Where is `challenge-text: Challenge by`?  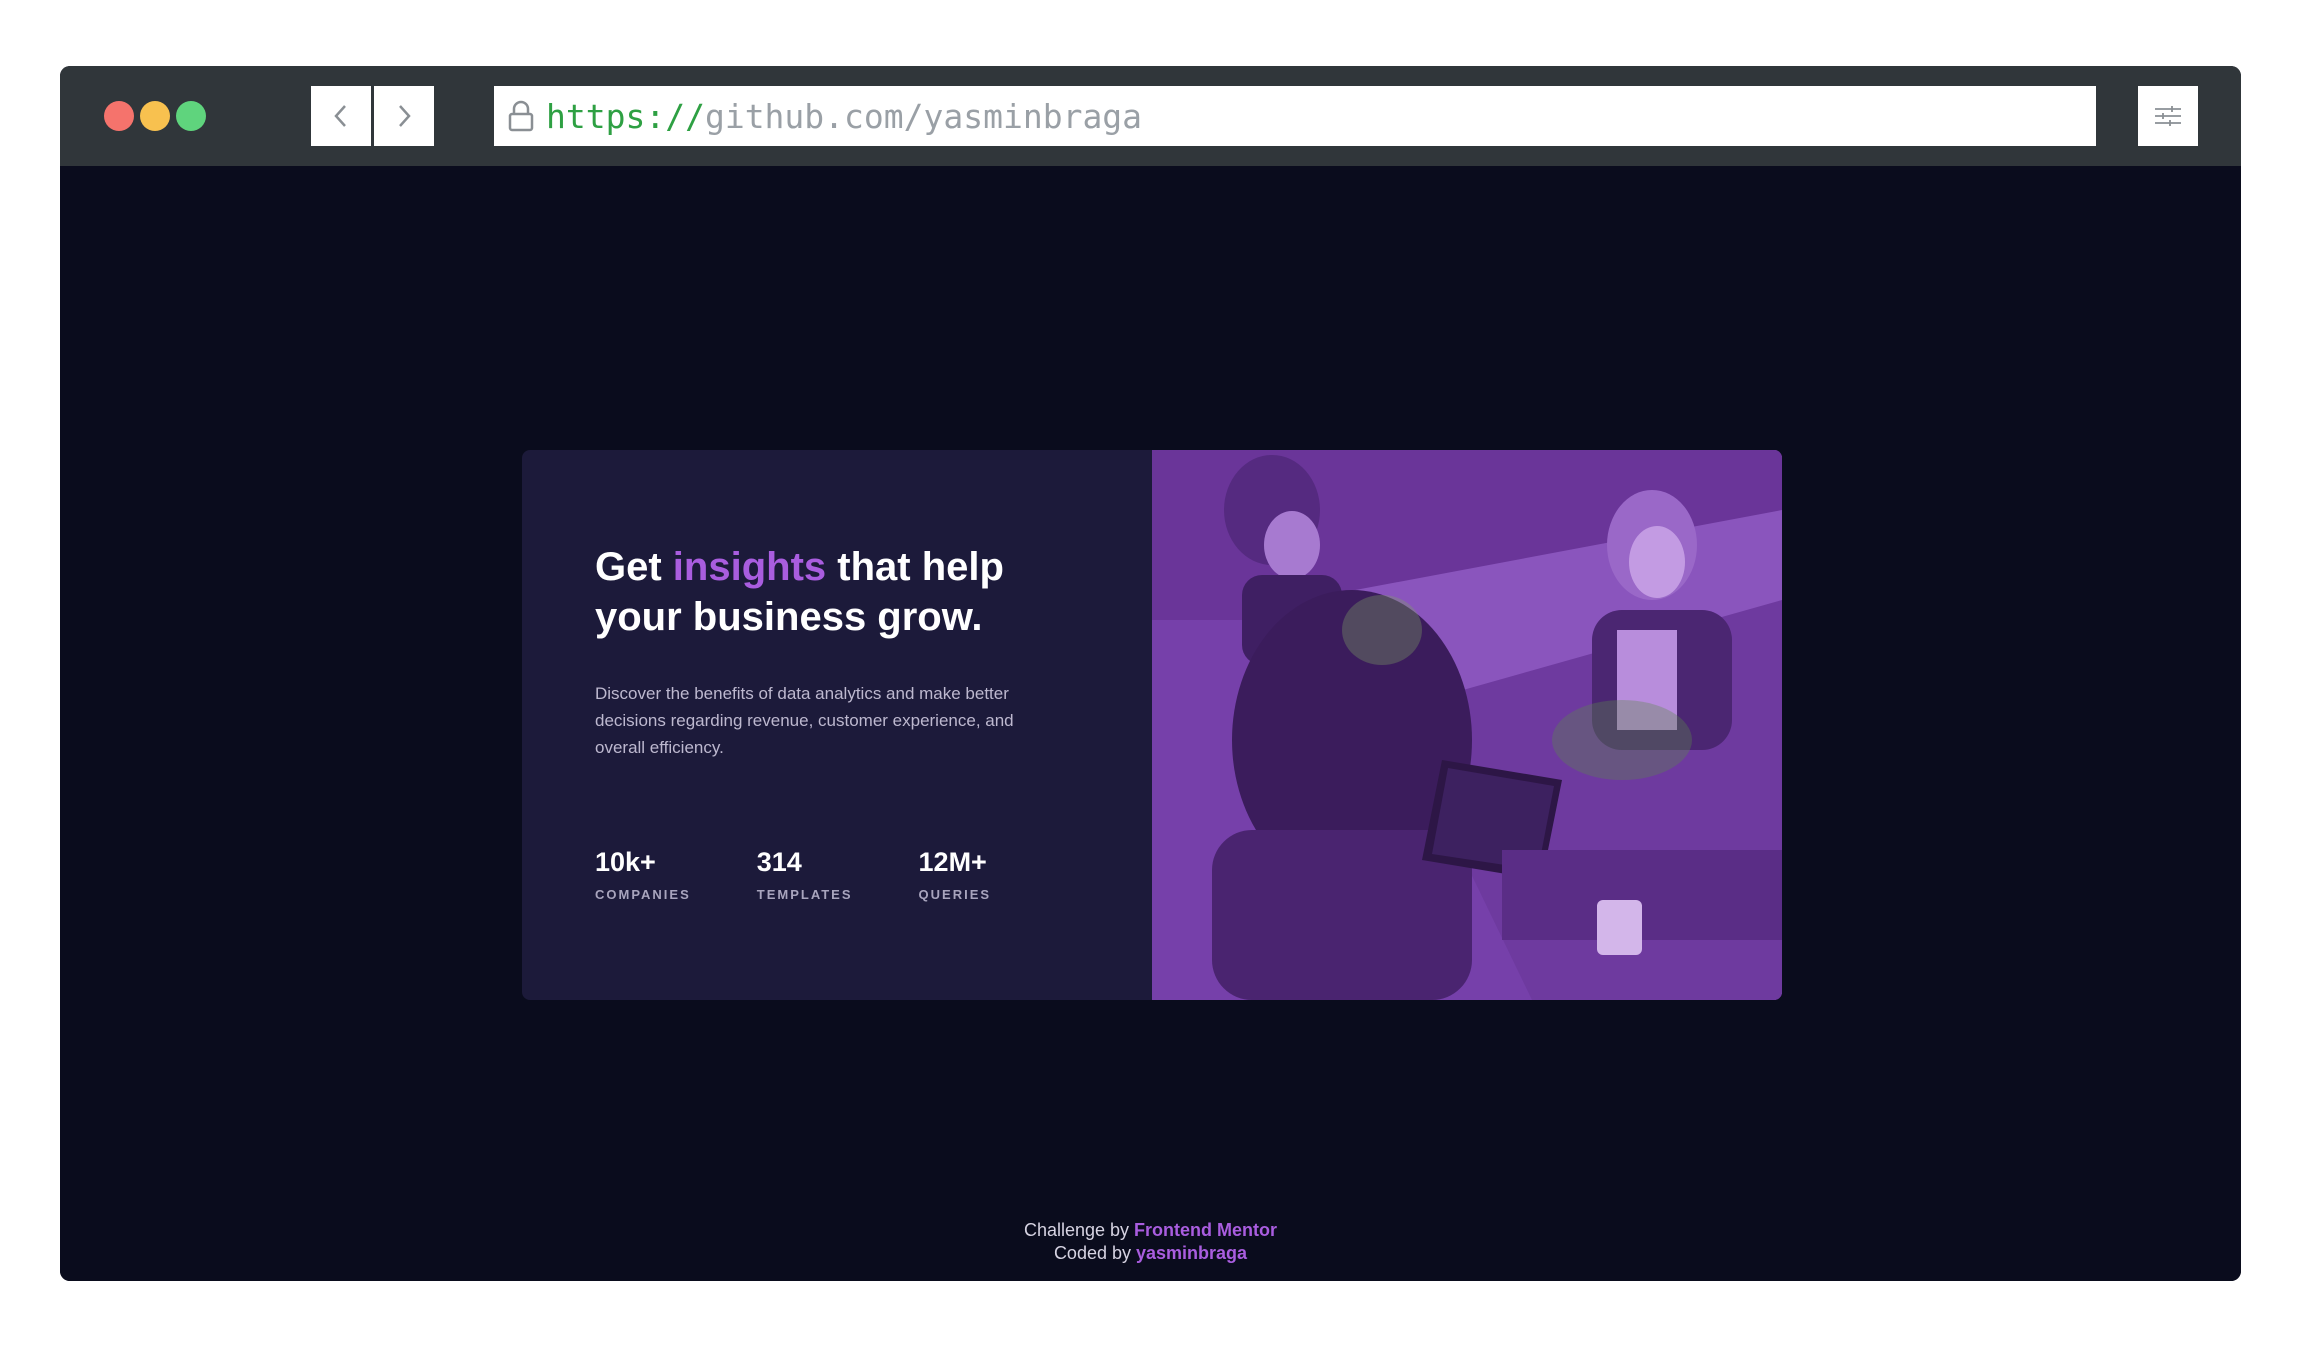
challenge-text: Challenge by is located at coordinates (1079, 1230).